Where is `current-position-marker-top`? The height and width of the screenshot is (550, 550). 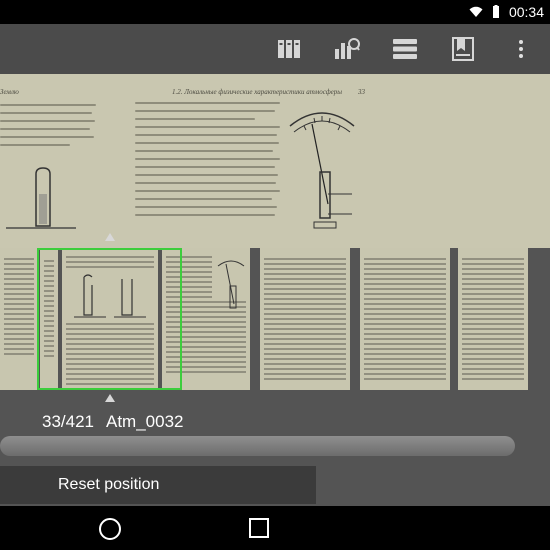
current-position-marker-top is located at coordinates (110, 237).